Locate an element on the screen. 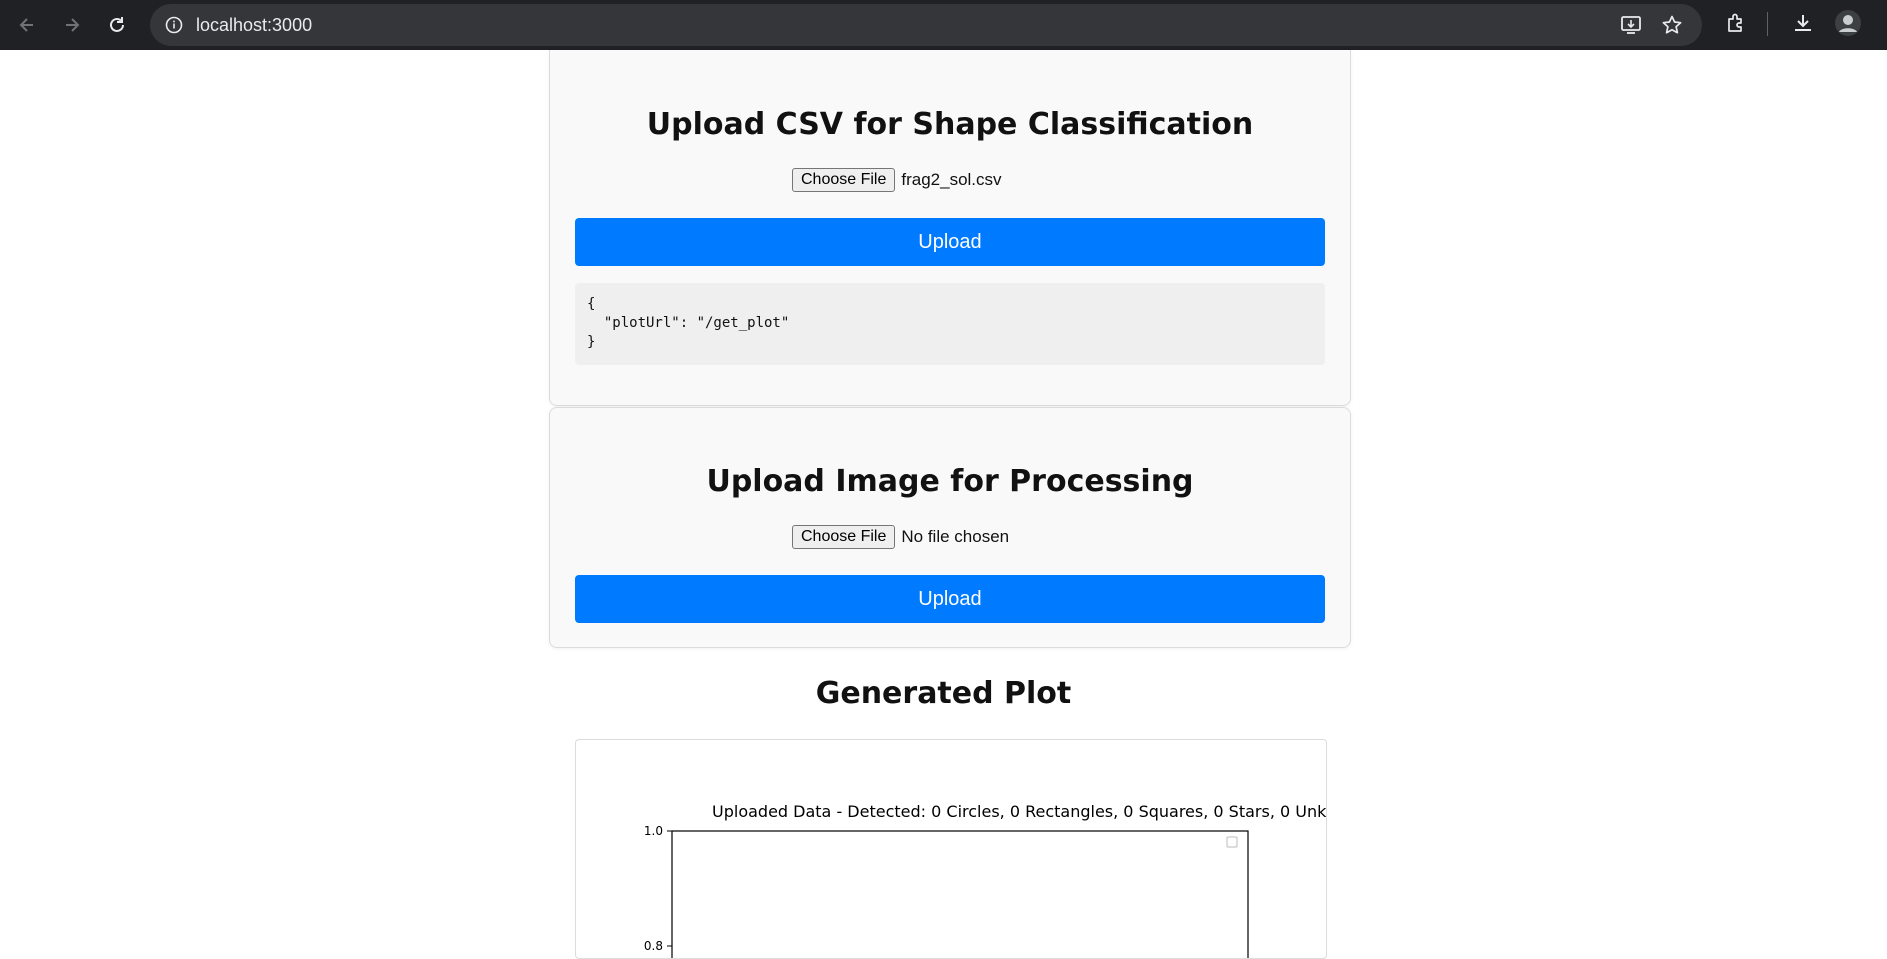 Image resolution: width=1887 pixels, height=959 pixels. image-file-row: Choose File No file chosen is located at coordinates (900, 537).